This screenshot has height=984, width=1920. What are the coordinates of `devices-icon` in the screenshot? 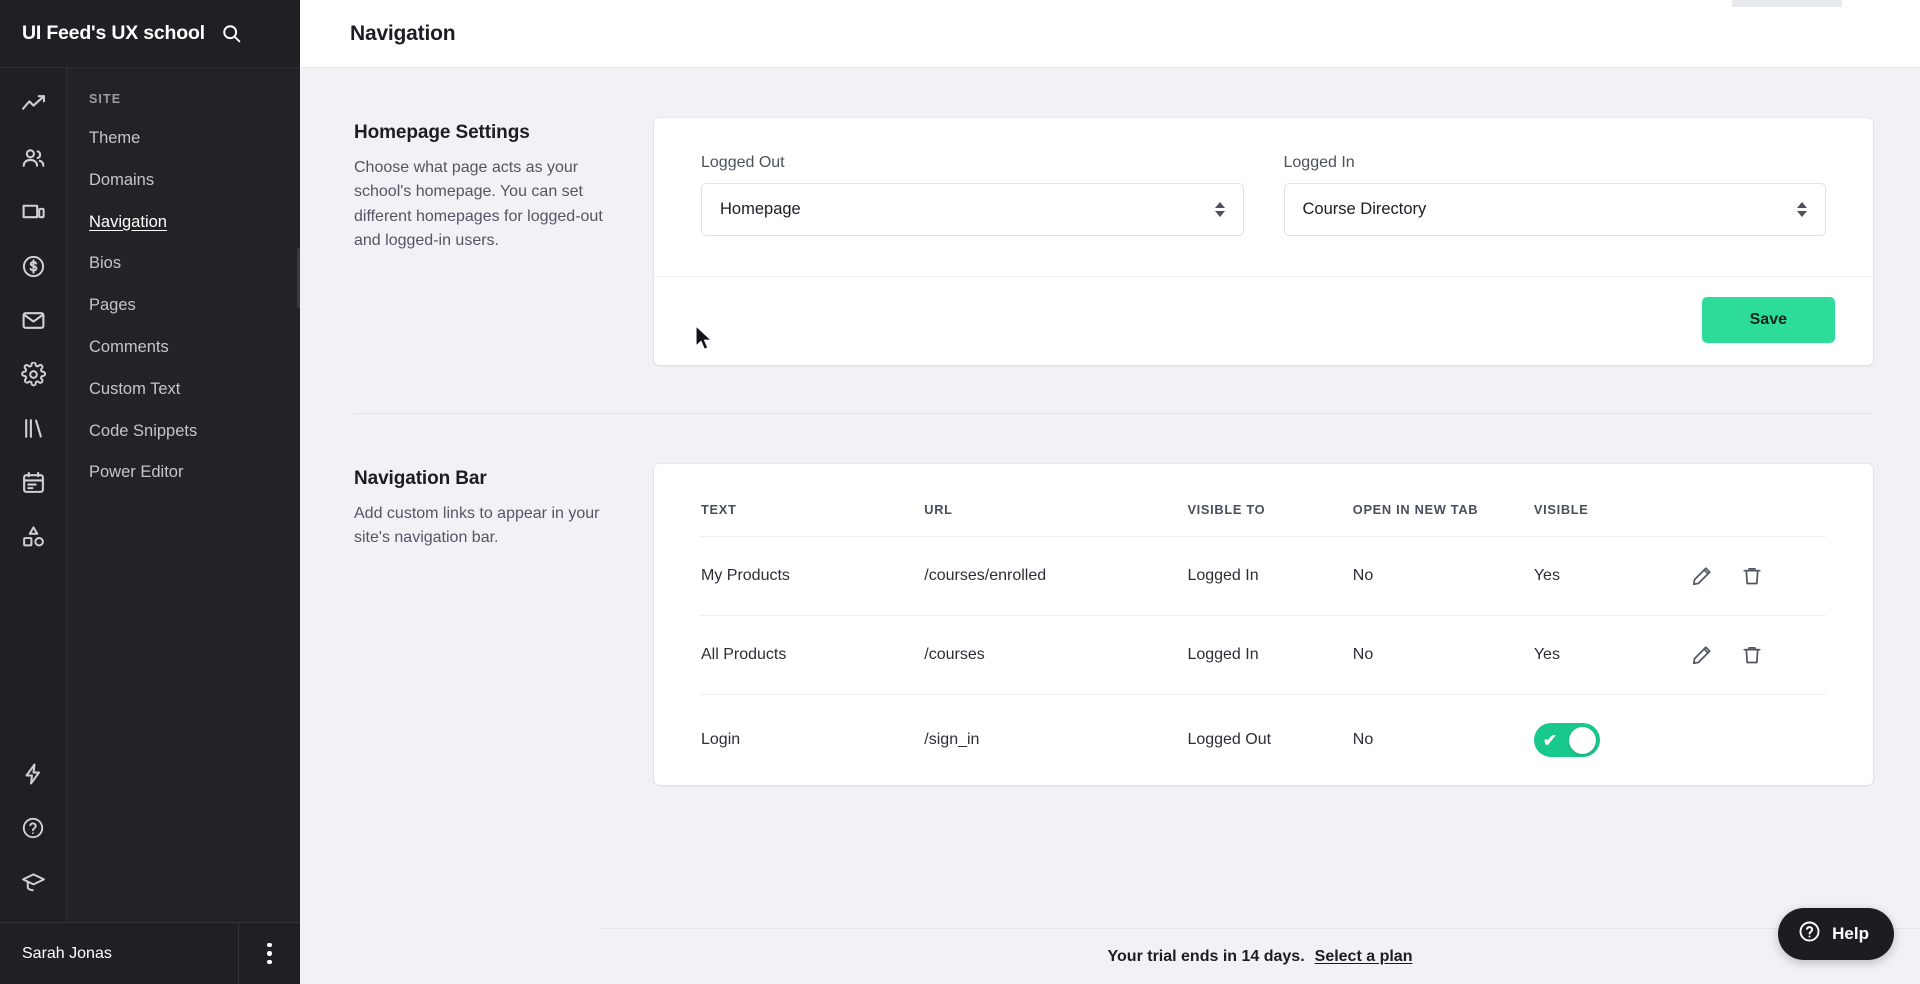 It's located at (33, 212).